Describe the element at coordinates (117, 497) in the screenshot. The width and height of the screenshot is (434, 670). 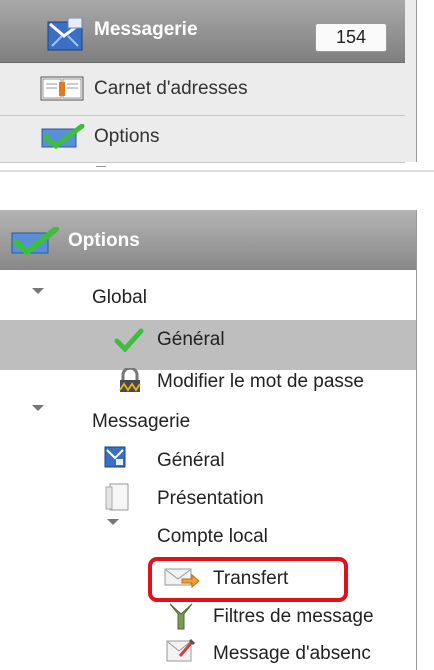
I see `presentation-page-icon` at that location.